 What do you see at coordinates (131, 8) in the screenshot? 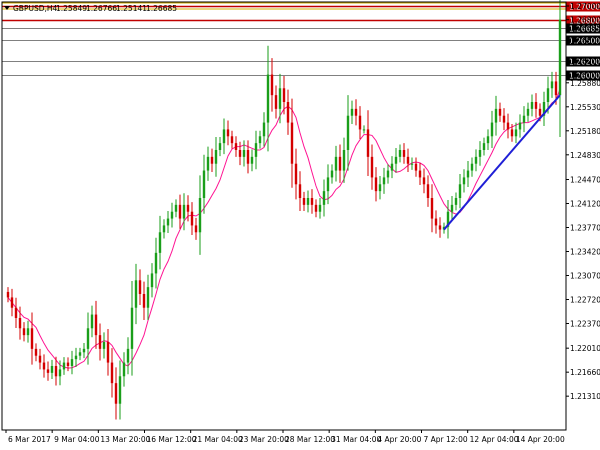
I see `chart-title-low: 1.25141` at bounding box center [131, 8].